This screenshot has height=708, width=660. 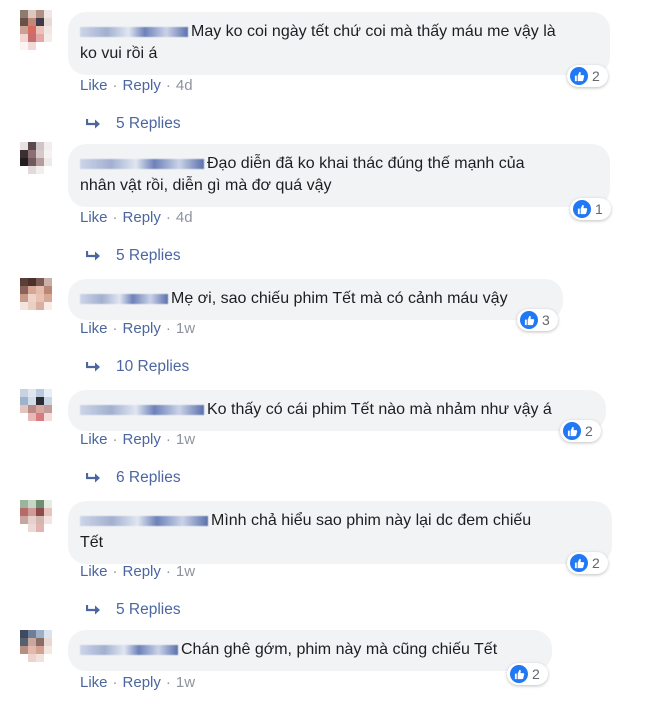 I want to click on comment-text: Chán ghê gớm, phim này mà cũng chiếu Tết, so click(x=339, y=649).